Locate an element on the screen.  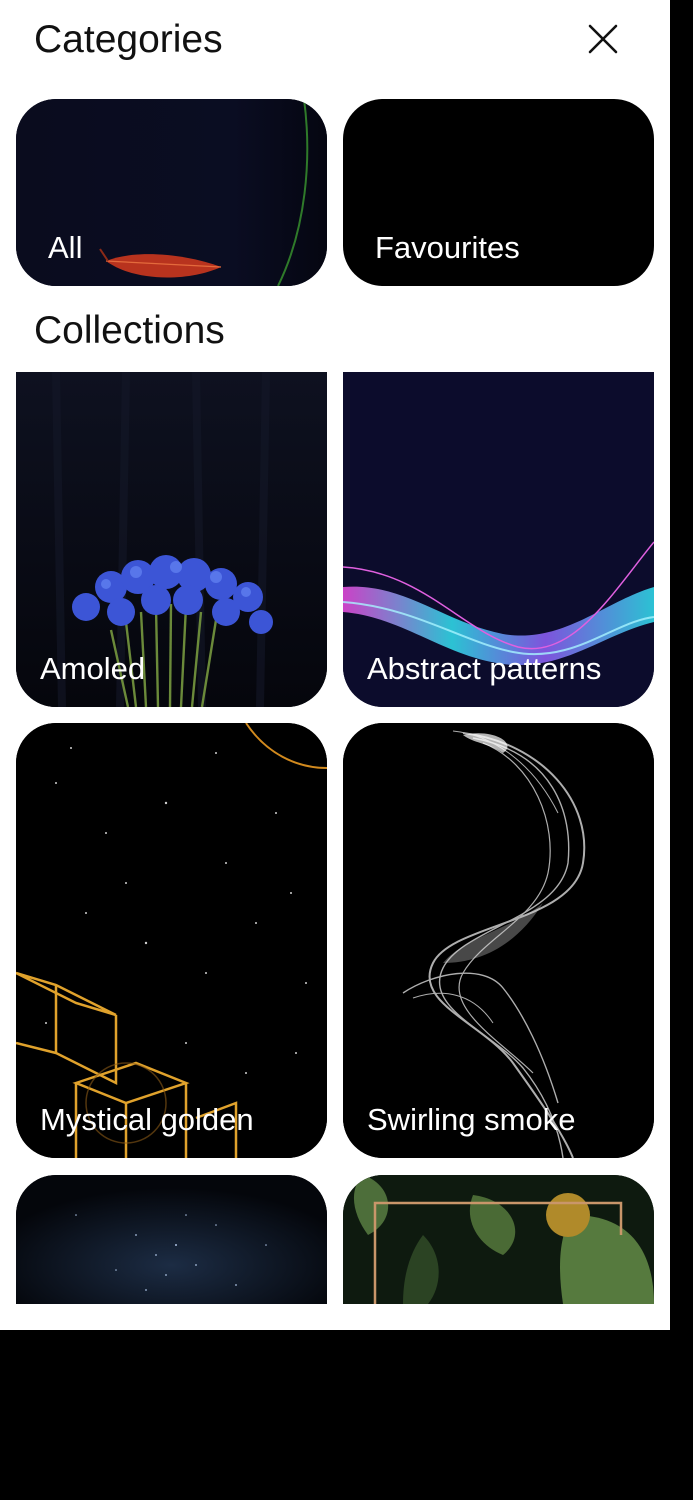
collection-starry-sky-card is located at coordinates (171, 1239).